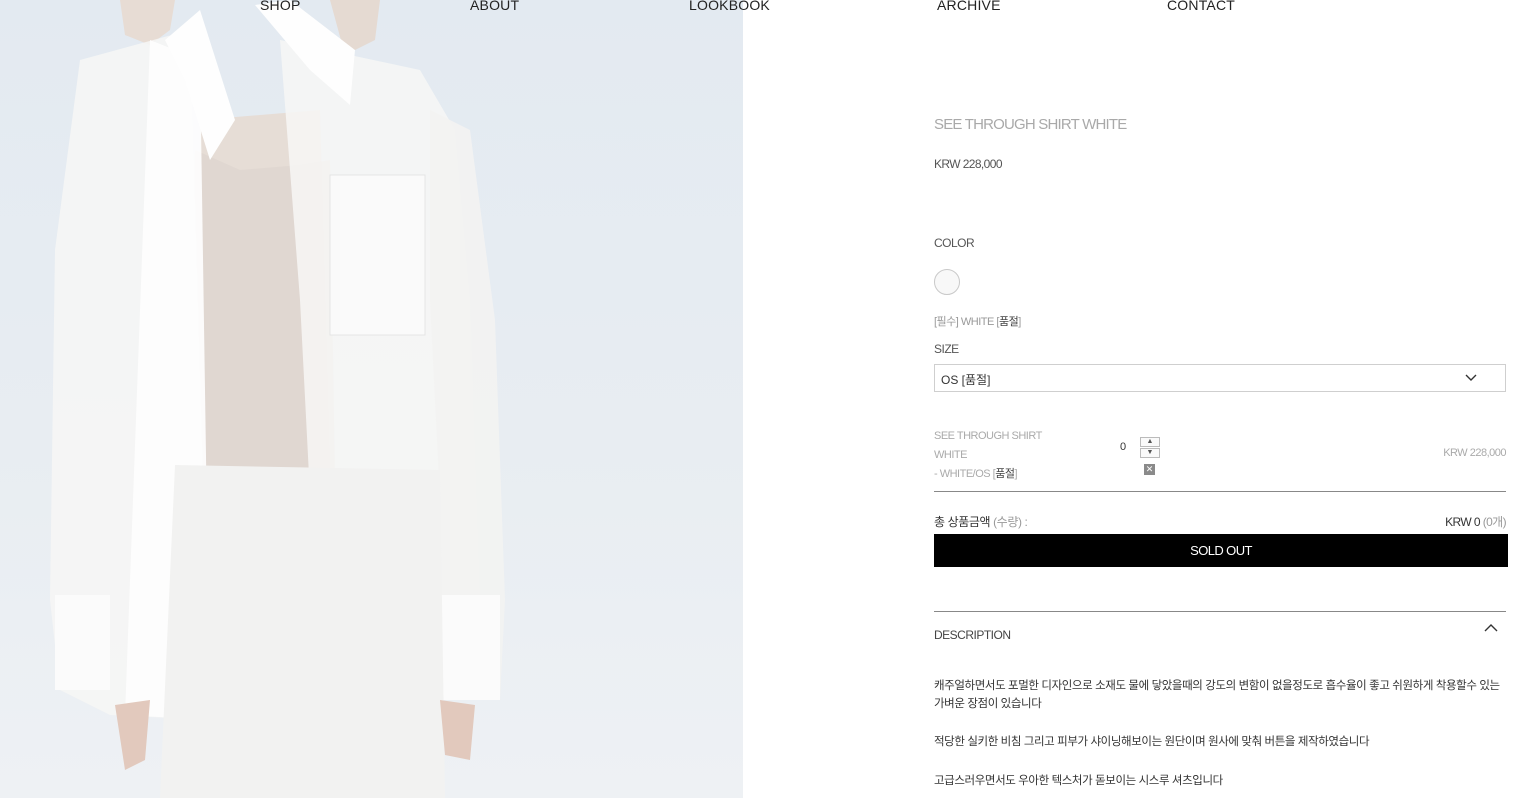 The image size is (1514, 798). What do you see at coordinates (1123, 447) in the screenshot?
I see `quantity-value: 0` at bounding box center [1123, 447].